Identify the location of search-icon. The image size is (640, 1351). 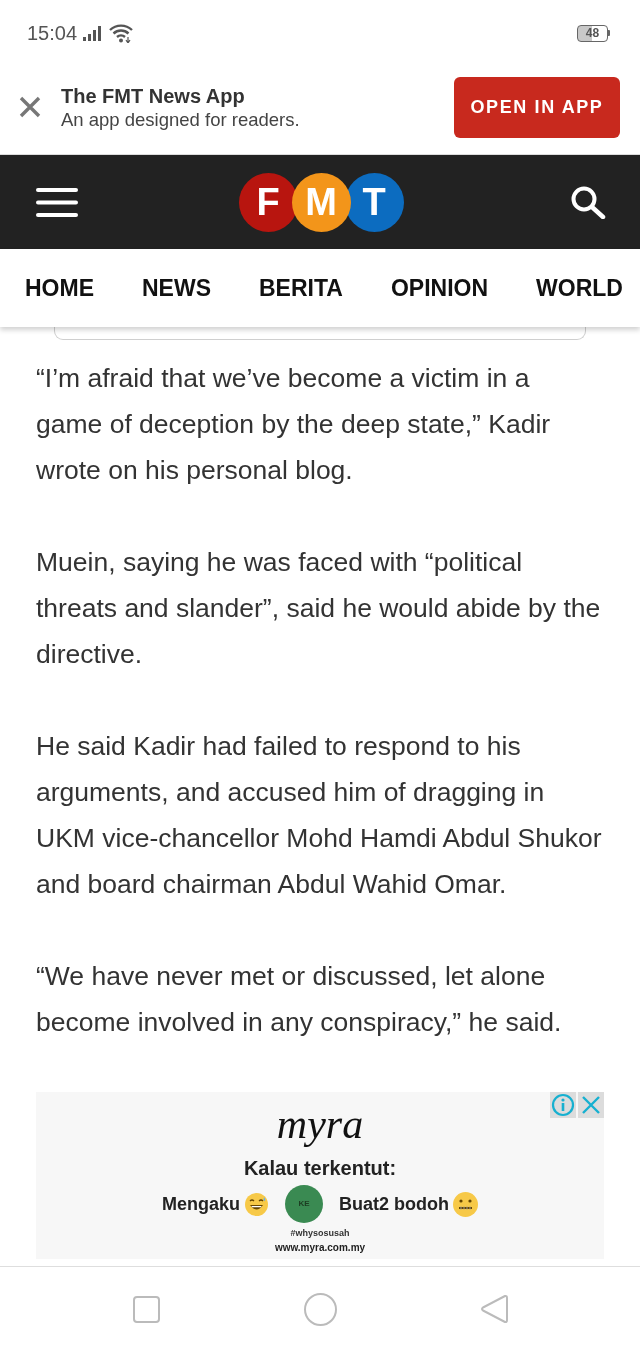
(588, 202).